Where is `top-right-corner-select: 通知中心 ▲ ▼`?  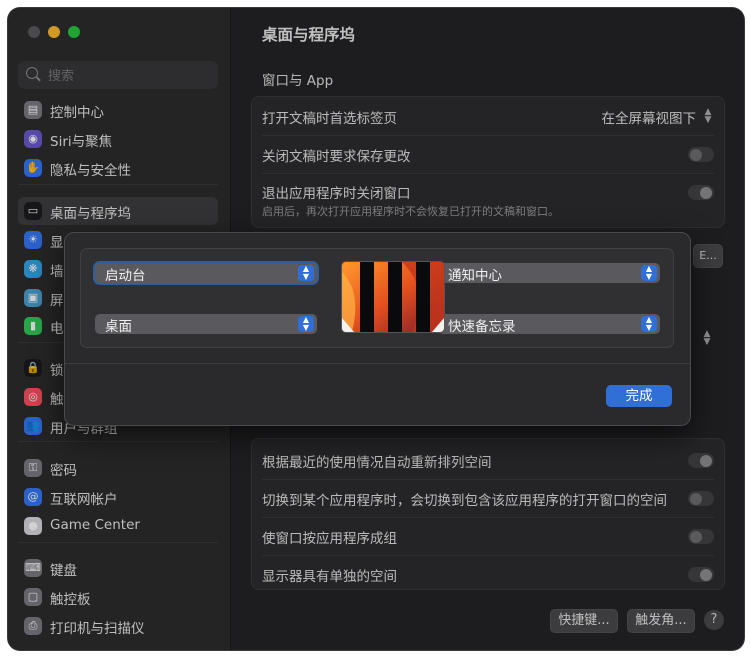 top-right-corner-select: 通知中心 ▲ ▼ is located at coordinates (549, 273).